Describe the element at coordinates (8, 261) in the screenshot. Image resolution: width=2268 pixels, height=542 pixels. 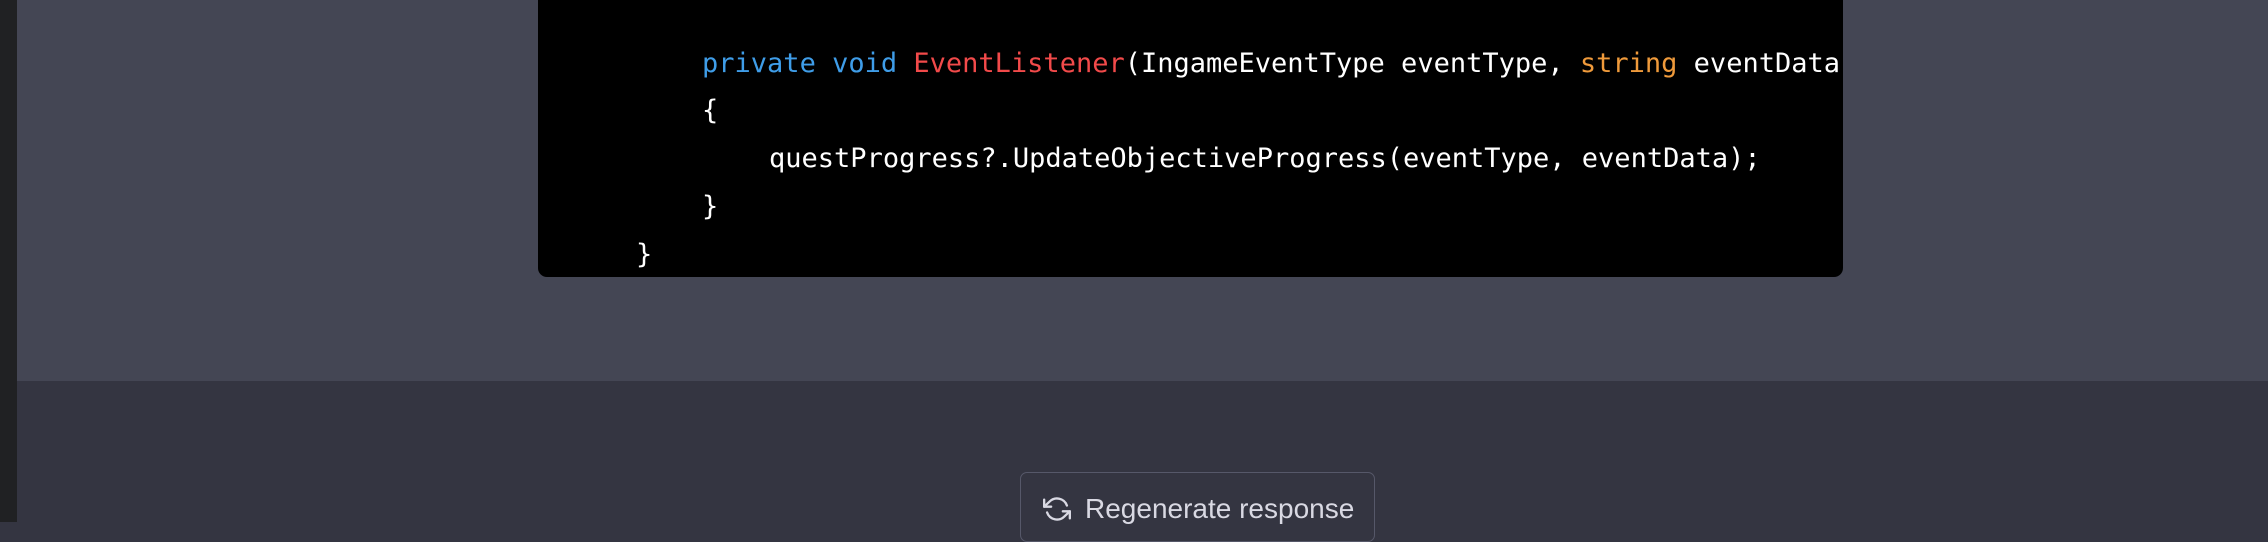
I see `sidebar-edge` at that location.